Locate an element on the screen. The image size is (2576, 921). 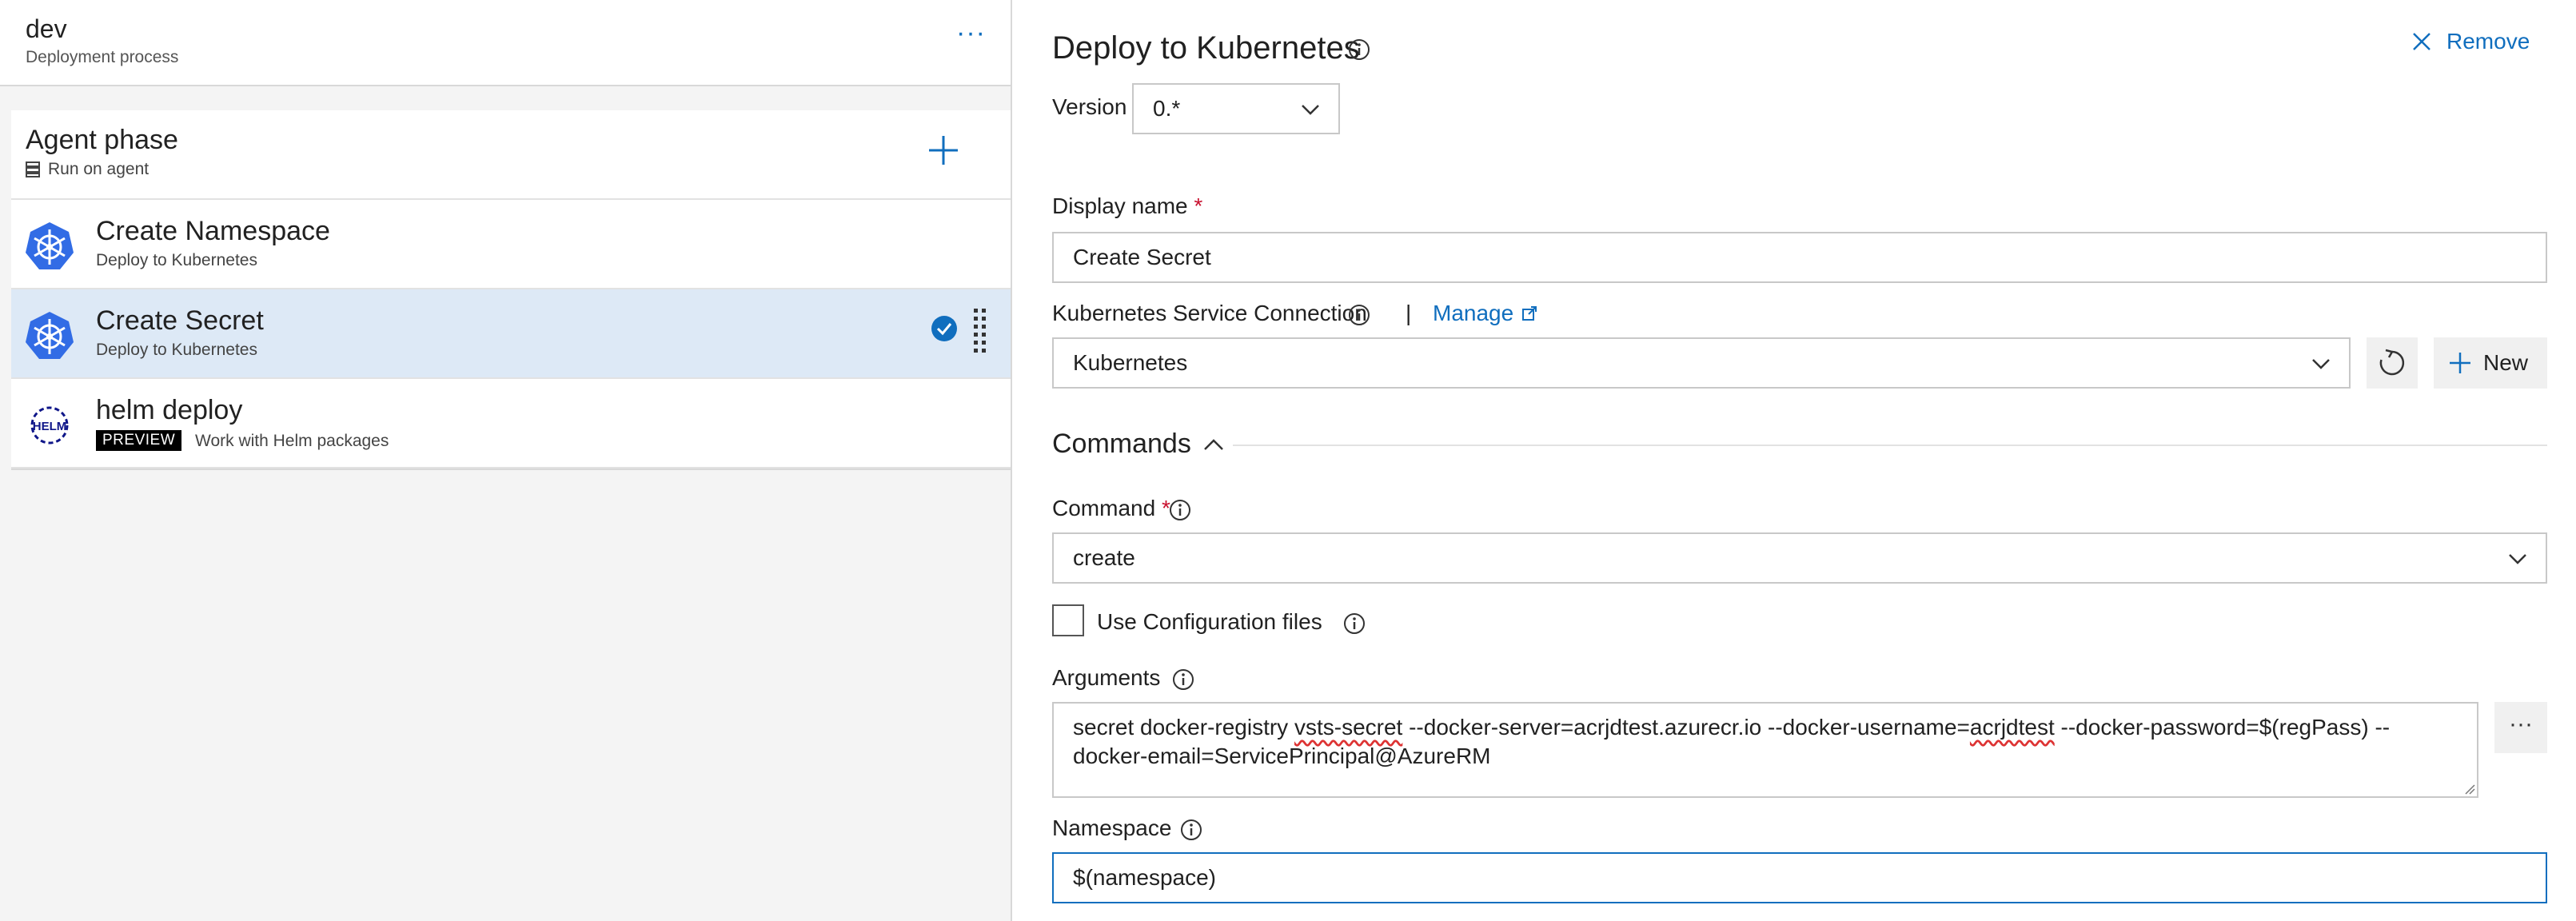
task-title: Create Namespace is located at coordinates (213, 231).